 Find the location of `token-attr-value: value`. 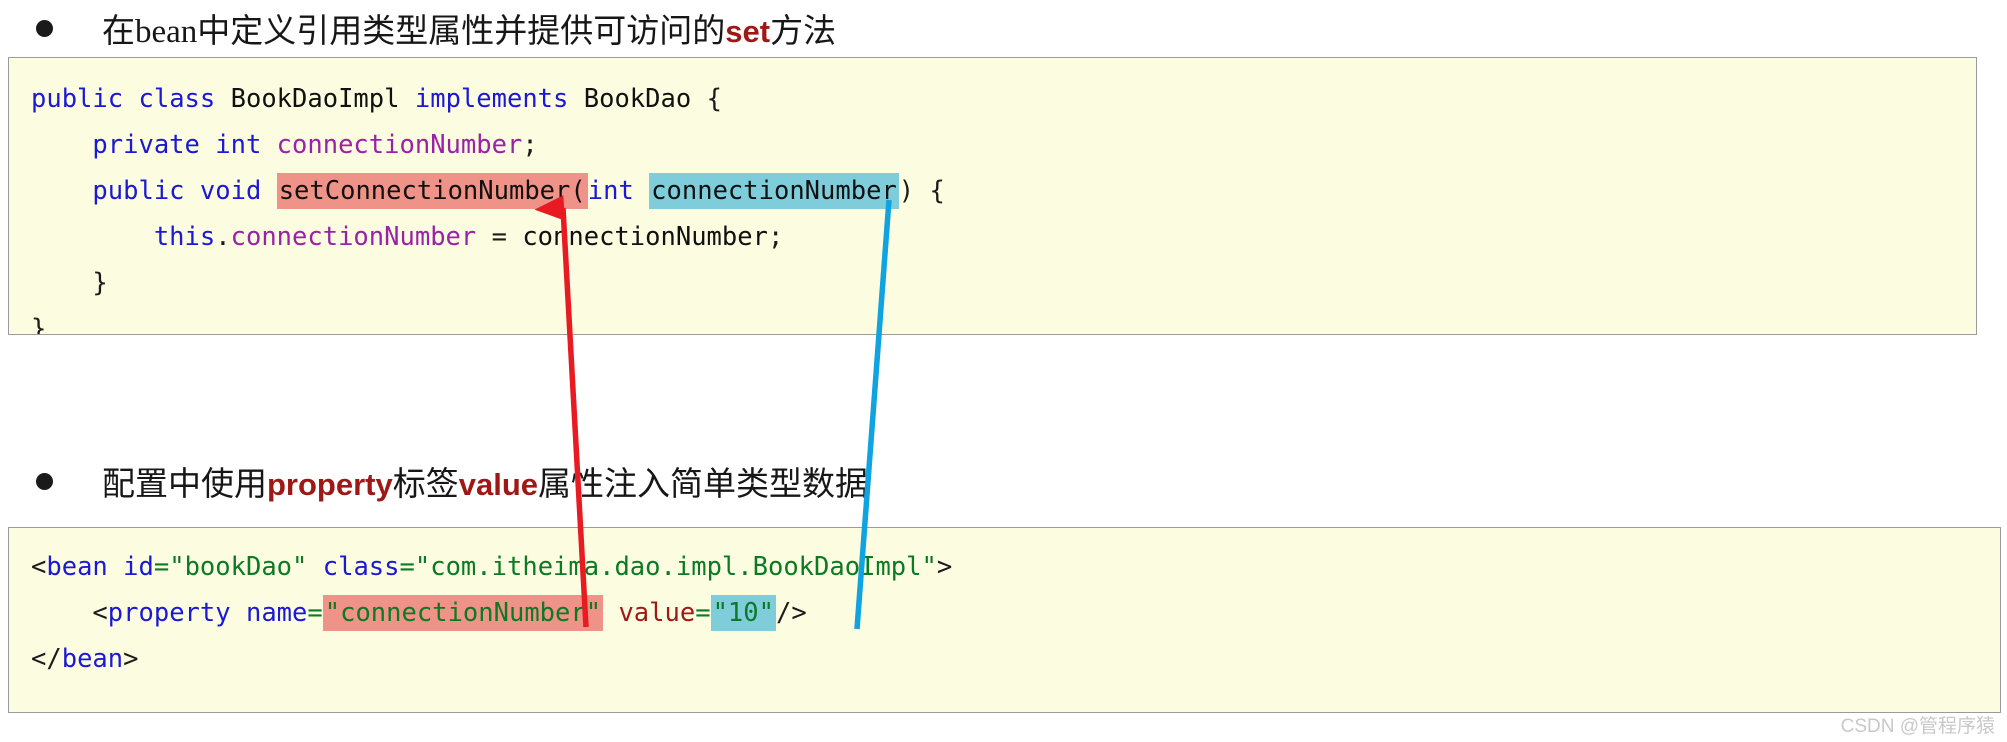

token-attr-value: value is located at coordinates (657, 613).